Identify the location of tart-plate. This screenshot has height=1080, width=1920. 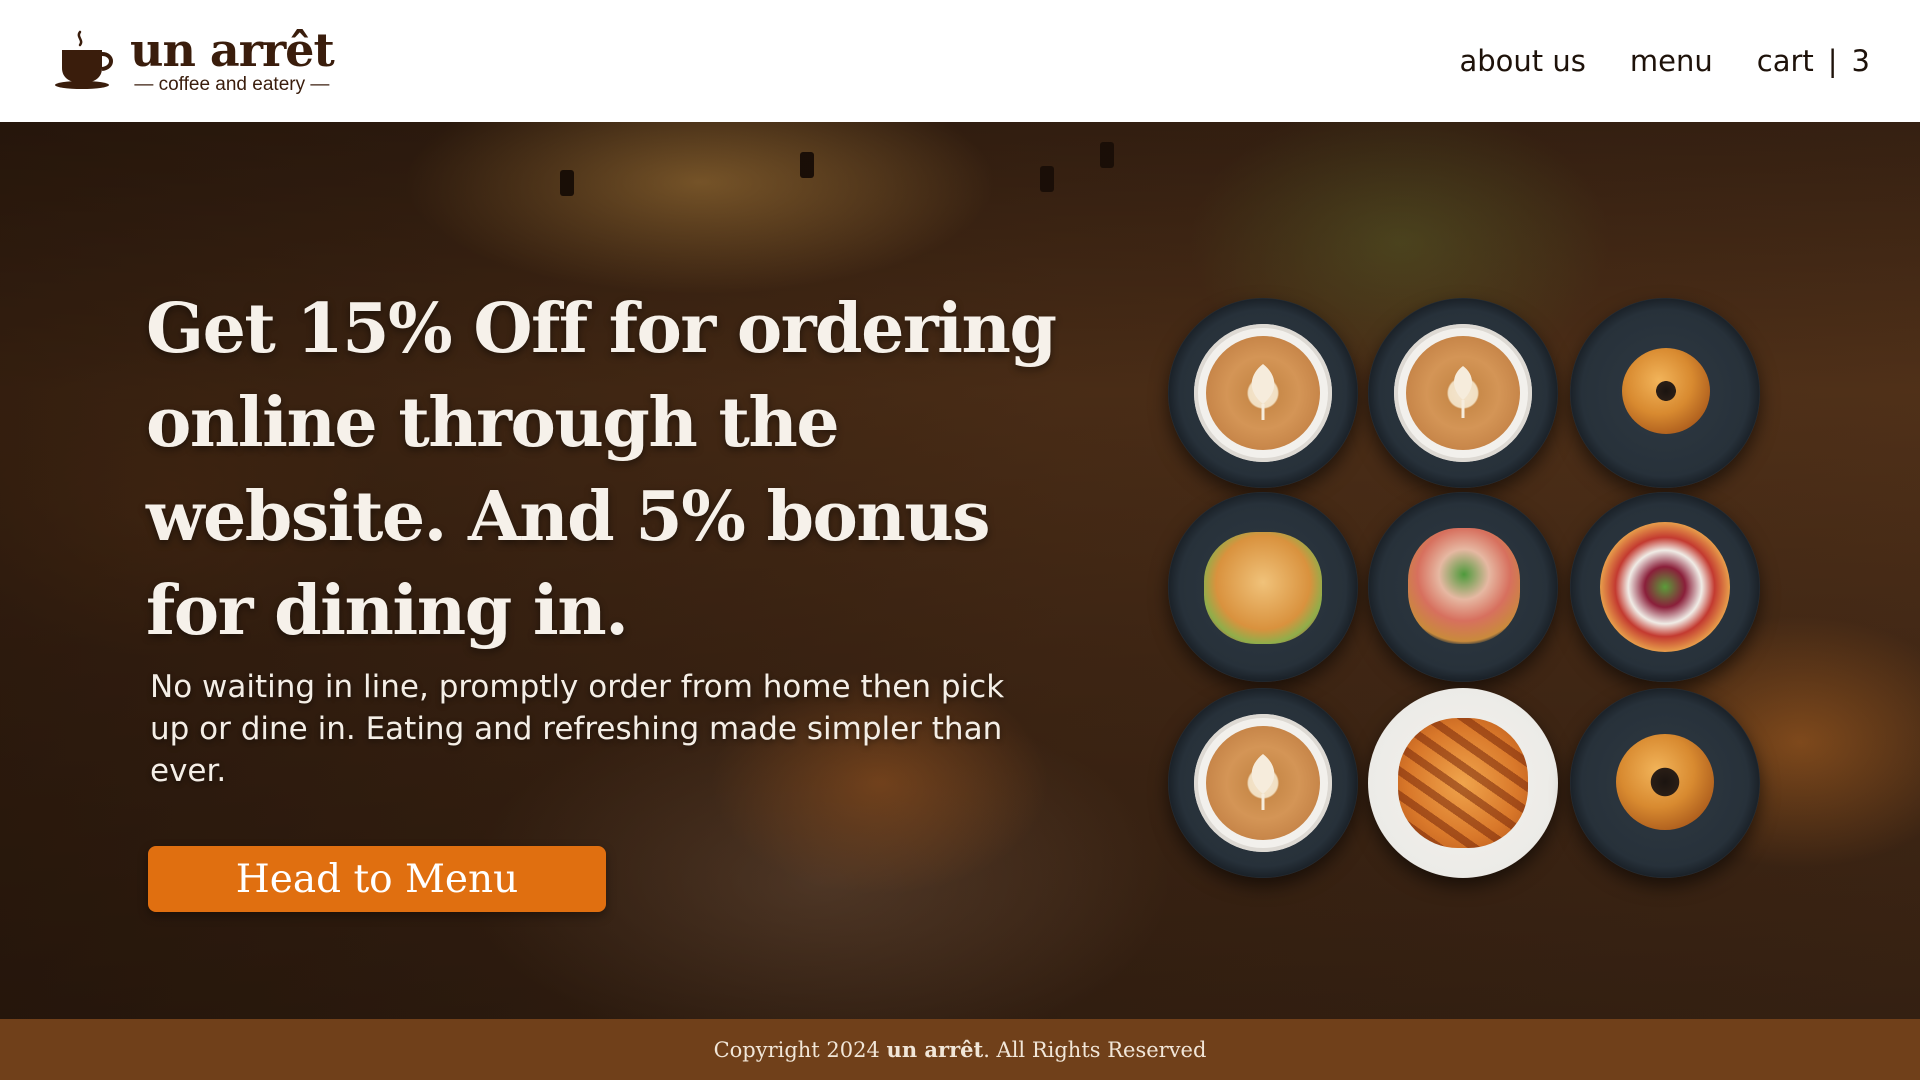
(1665, 587).